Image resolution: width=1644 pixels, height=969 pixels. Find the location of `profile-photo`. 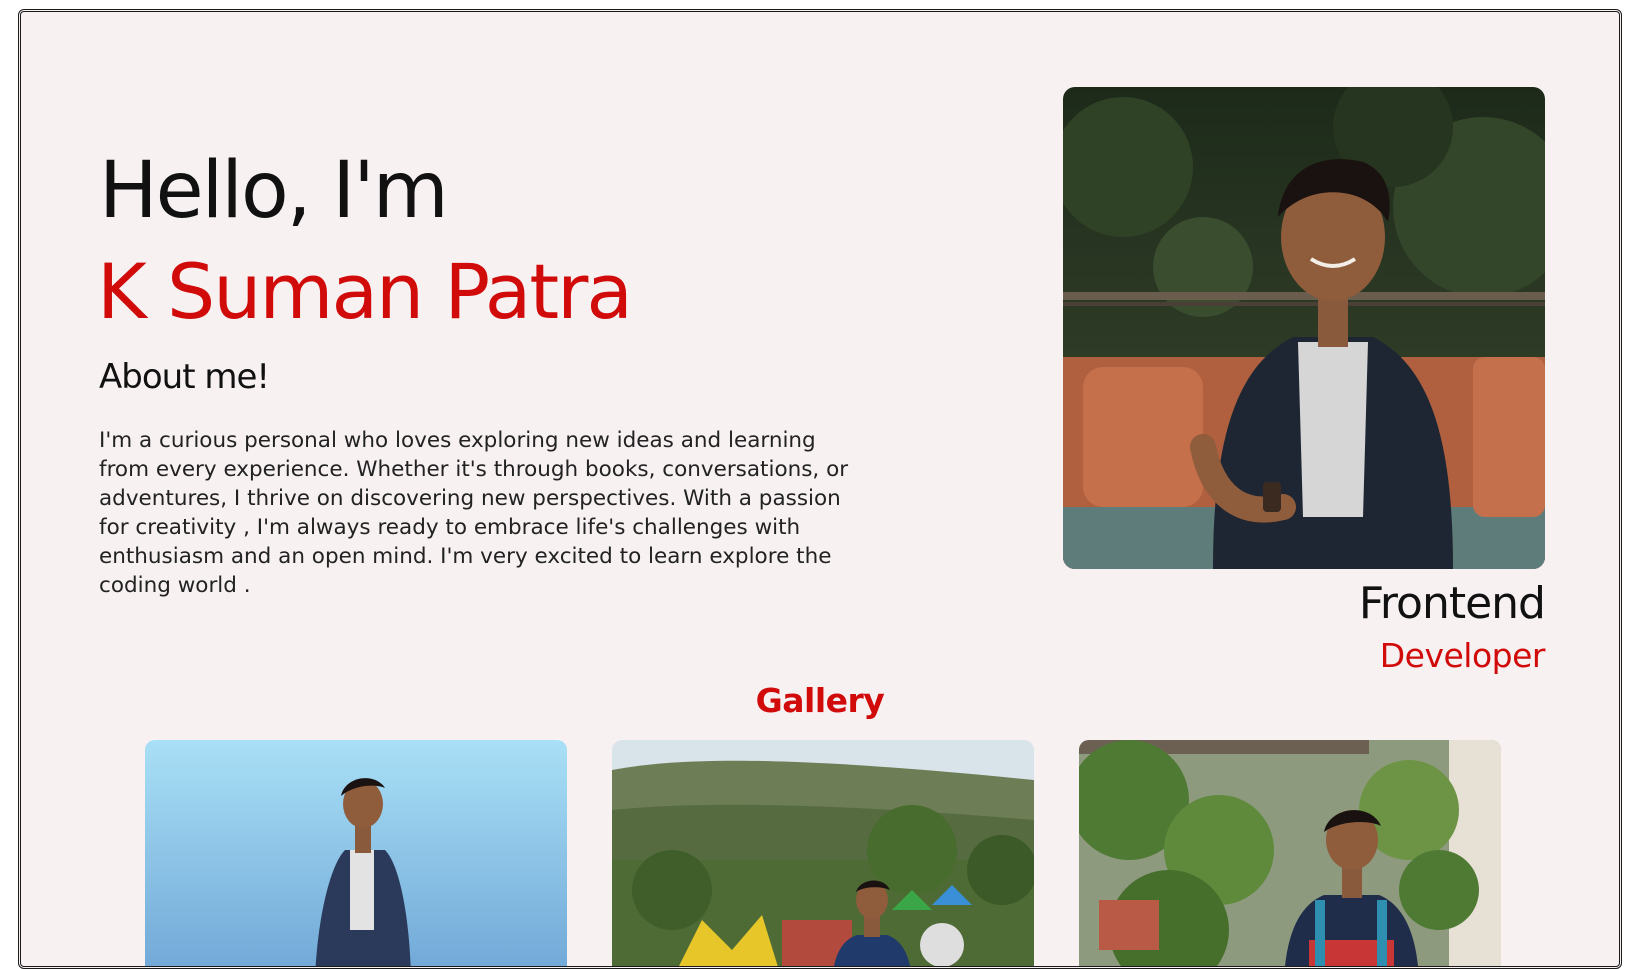

profile-photo is located at coordinates (1304, 328).